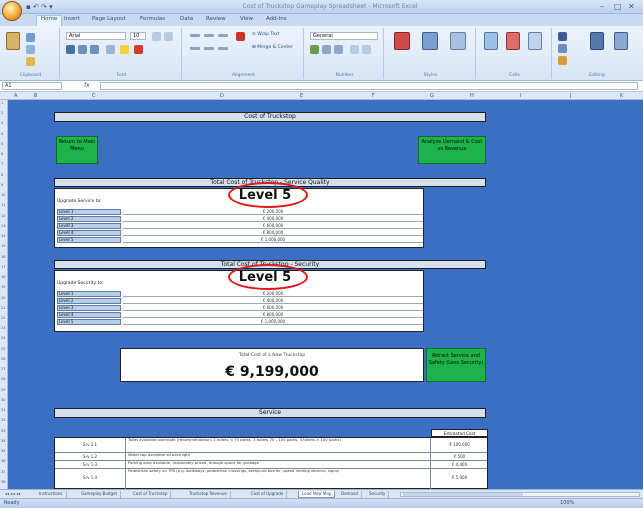  I want to click on quick-access-toolbar: ▪ ↶ ↷ ▾, so click(39, 7).